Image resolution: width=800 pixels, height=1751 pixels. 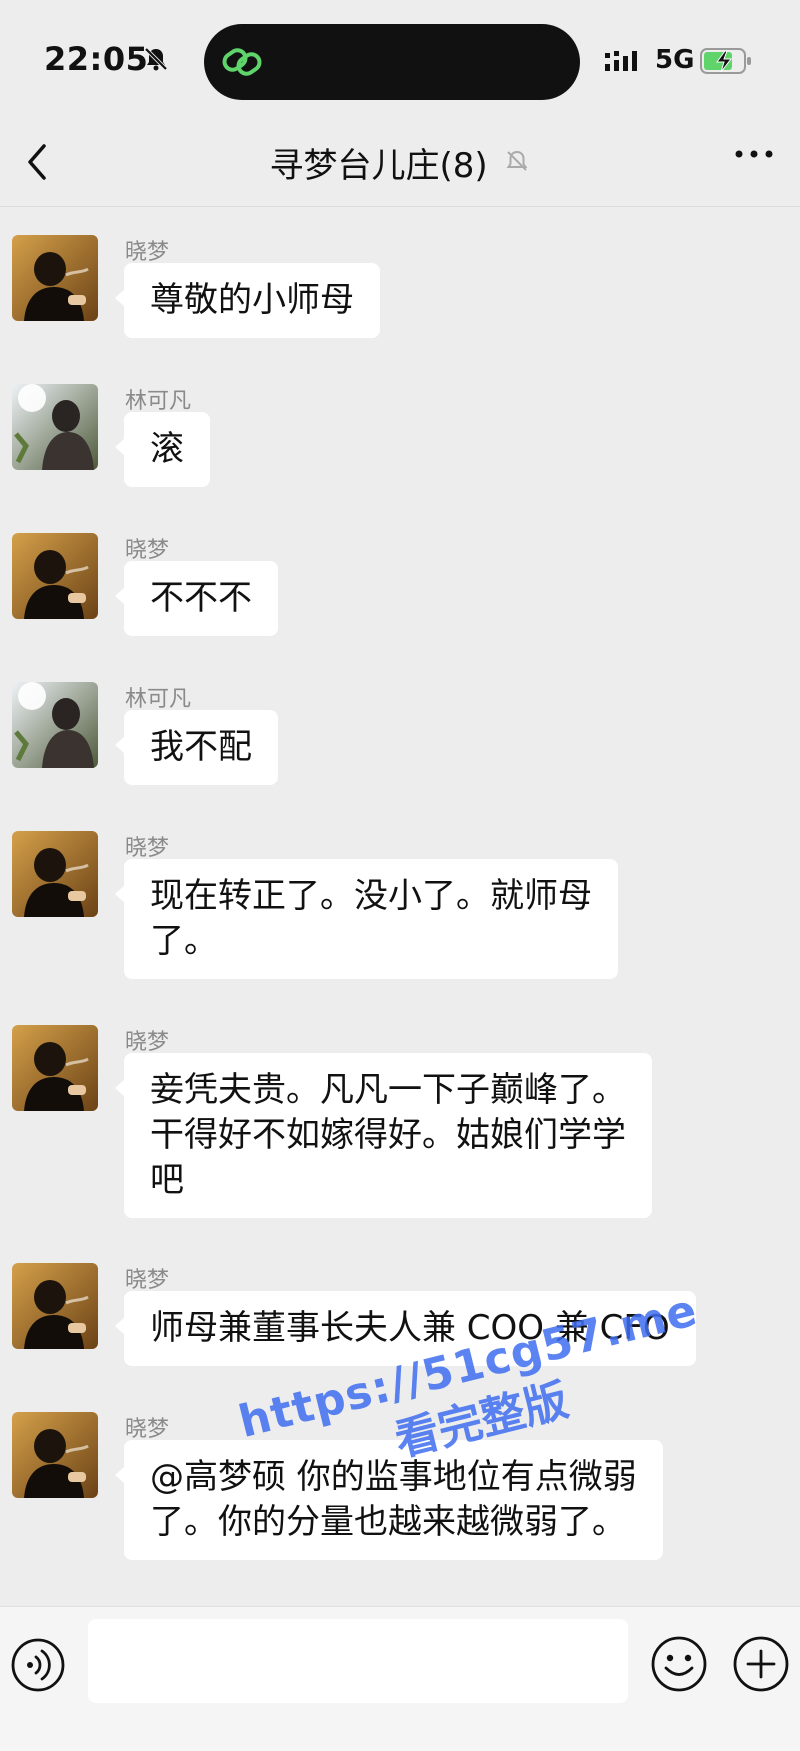 I want to click on message-bubble: @高梦硕 你的监事地位有点微弱 了。你的分量也越来越微弱了。, so click(x=389, y=1500).